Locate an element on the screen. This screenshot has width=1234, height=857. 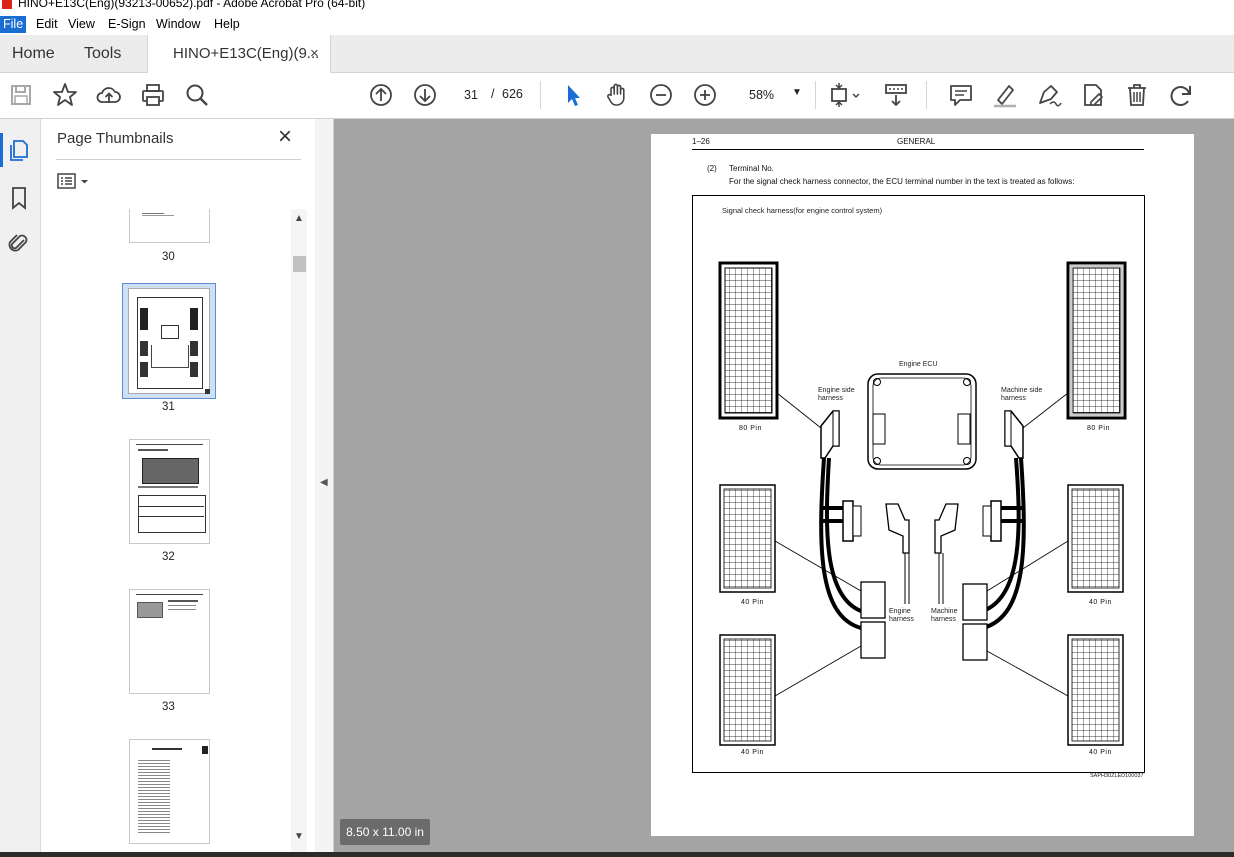
delete-icon is located at coordinates (1137, 95).